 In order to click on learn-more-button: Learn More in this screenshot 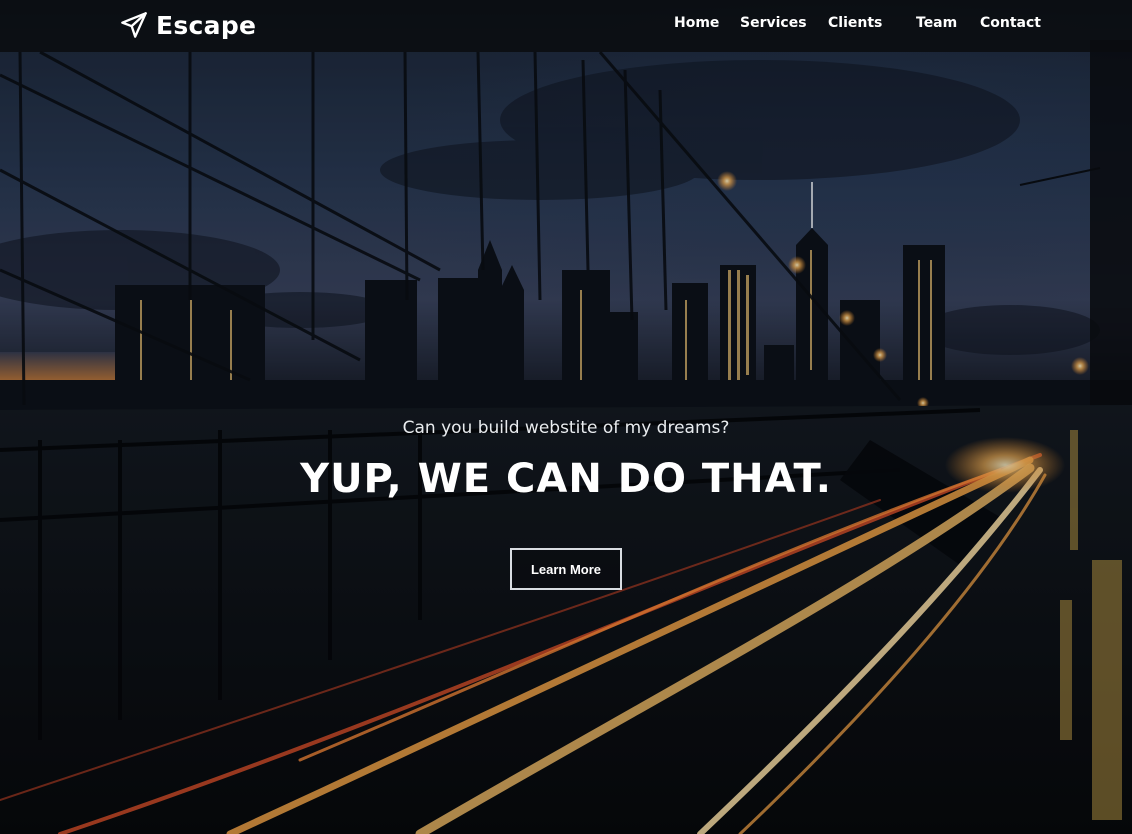, I will do `click(566, 569)`.